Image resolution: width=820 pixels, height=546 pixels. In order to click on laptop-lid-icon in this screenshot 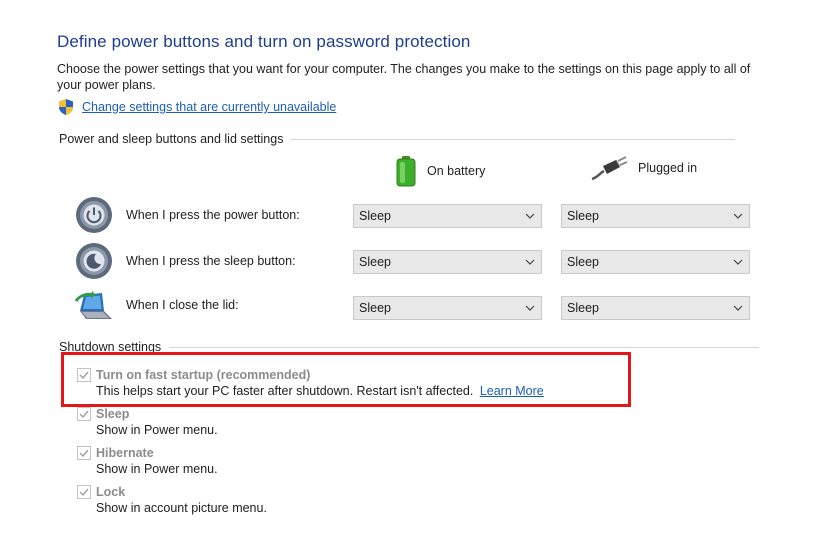, I will do `click(94, 307)`.